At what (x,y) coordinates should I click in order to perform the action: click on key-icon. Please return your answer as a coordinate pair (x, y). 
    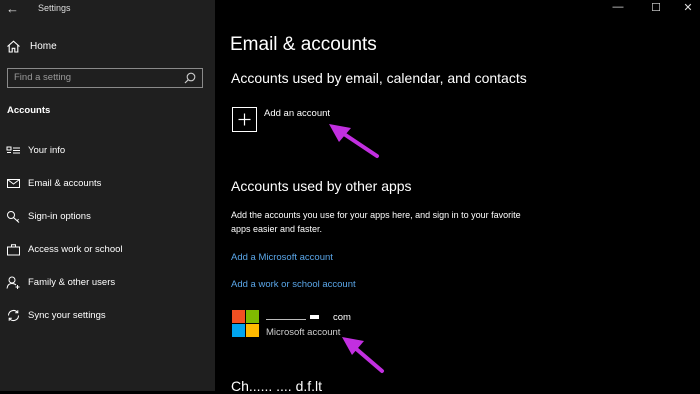
    Looking at the image, I should click on (13, 216).